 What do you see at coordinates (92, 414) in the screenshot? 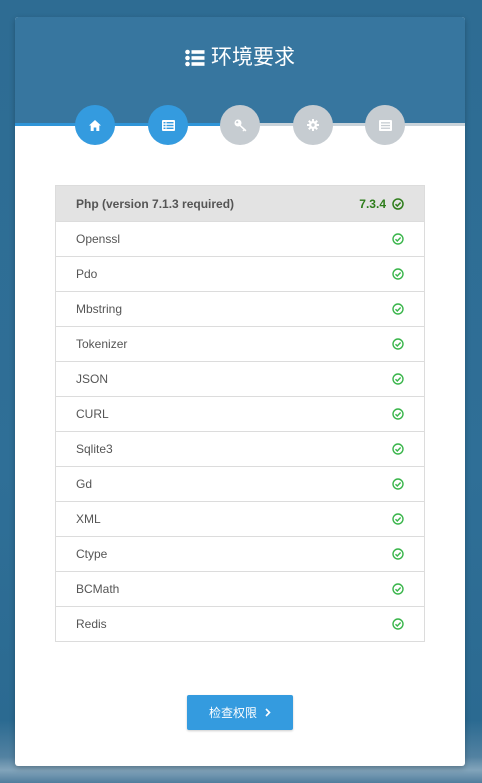
I see `extension-label: CURL` at bounding box center [92, 414].